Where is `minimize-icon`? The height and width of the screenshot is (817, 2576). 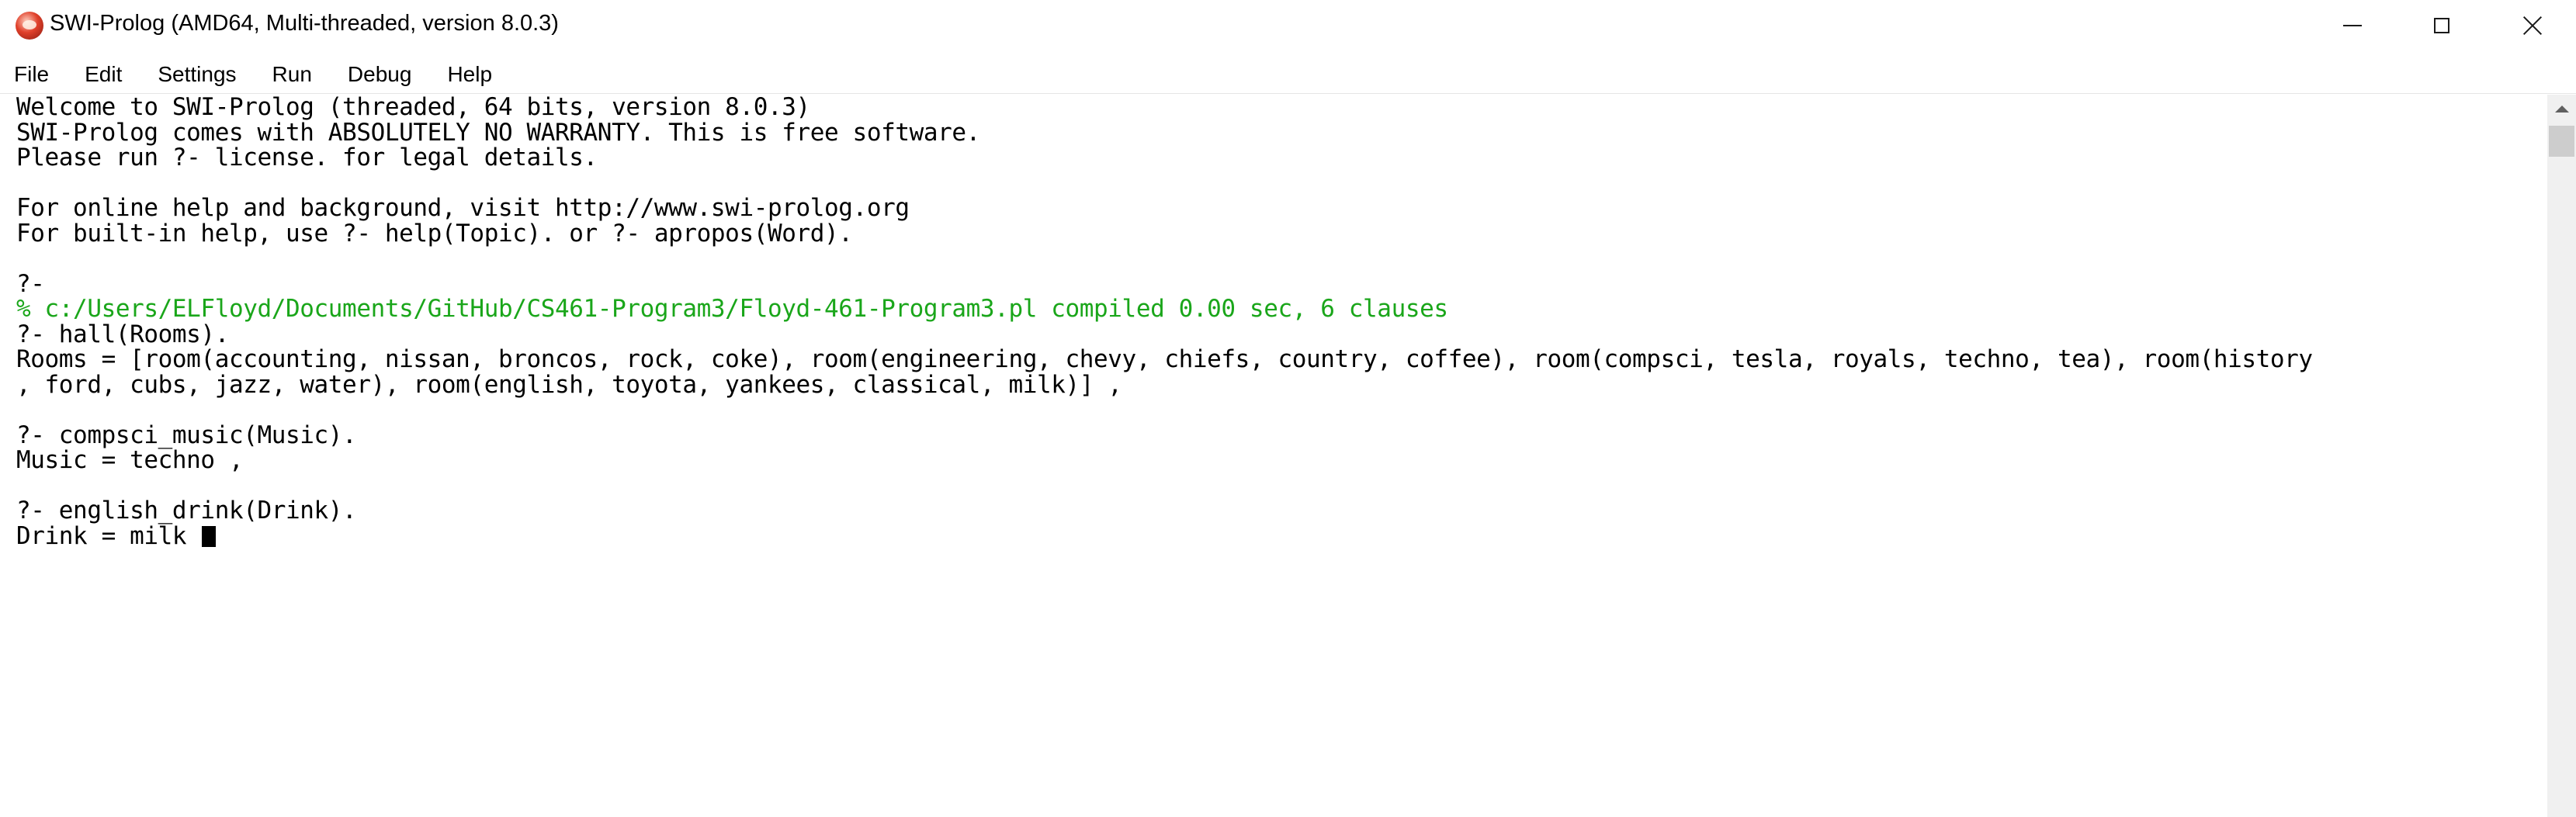
minimize-icon is located at coordinates (2352, 25).